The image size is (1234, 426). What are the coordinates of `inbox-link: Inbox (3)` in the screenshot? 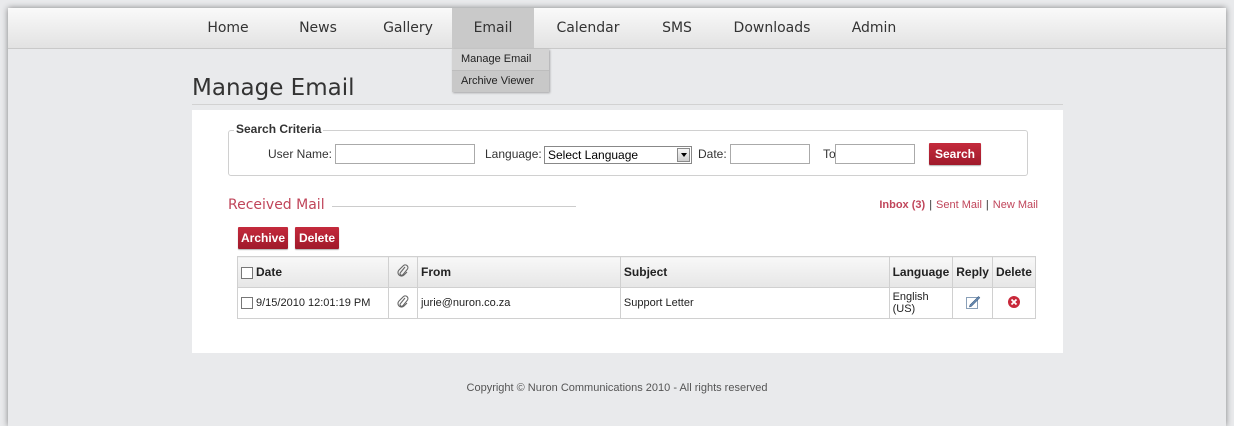 It's located at (902, 205).